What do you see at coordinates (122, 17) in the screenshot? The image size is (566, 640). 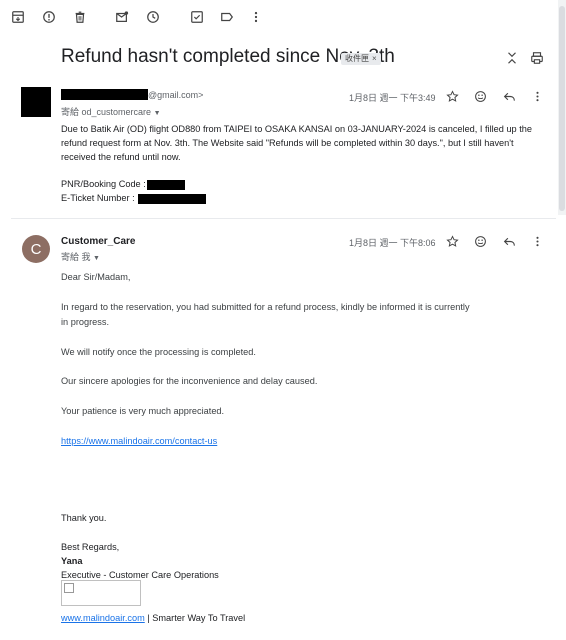 I see `mark-unread-icon` at bounding box center [122, 17].